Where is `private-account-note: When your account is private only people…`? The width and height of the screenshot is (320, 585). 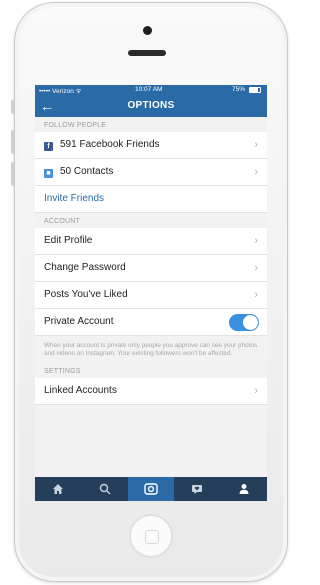
private-account-note: When your account is private only people… is located at coordinates (151, 349).